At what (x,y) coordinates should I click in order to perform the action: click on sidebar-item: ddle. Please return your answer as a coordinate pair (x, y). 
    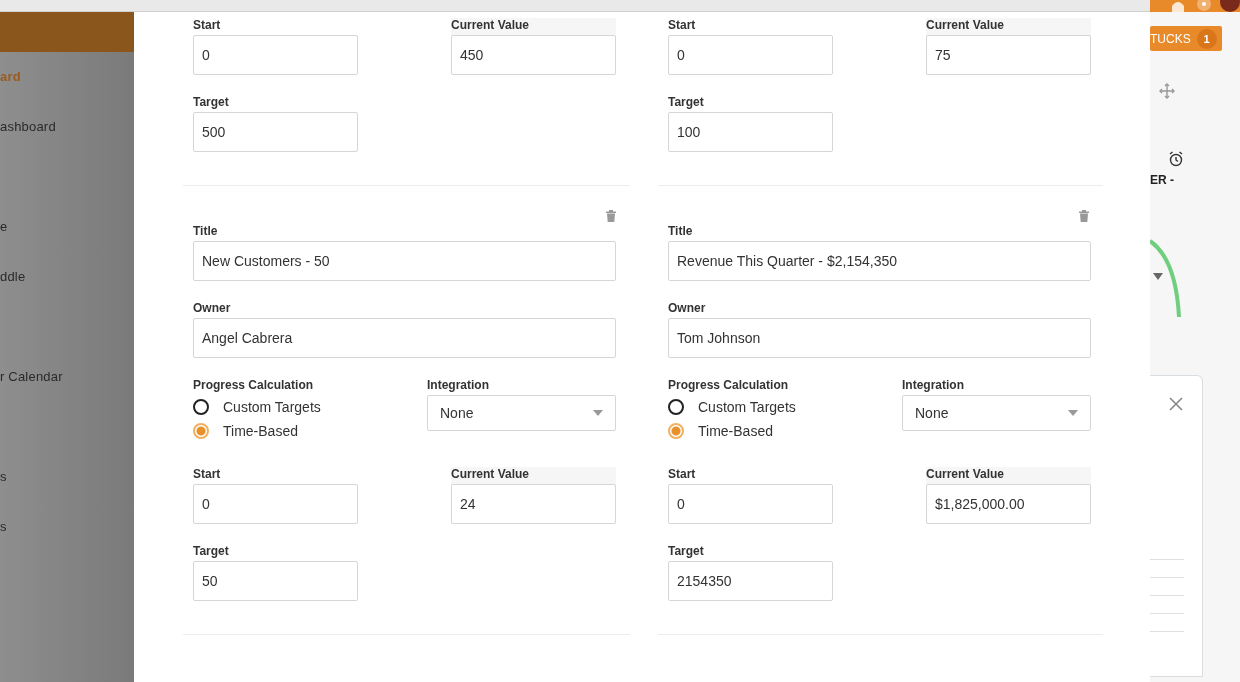
    Looking at the image, I should click on (67, 277).